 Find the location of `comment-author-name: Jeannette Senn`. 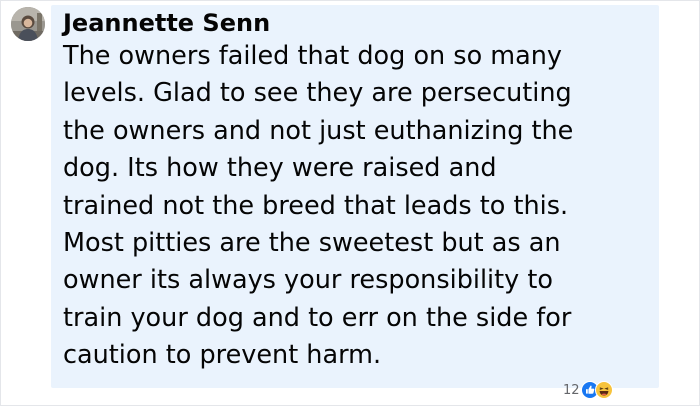

comment-author-name: Jeannette Senn is located at coordinates (166, 23).